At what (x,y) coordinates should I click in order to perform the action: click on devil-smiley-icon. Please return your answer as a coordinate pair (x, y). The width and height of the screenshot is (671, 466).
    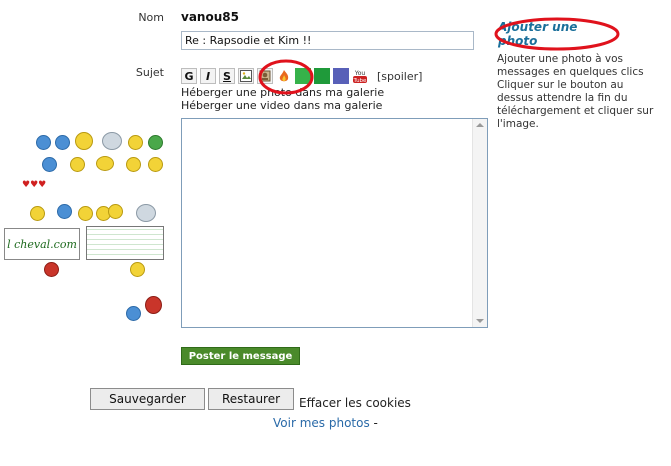
    Looking at the image, I should click on (153, 305).